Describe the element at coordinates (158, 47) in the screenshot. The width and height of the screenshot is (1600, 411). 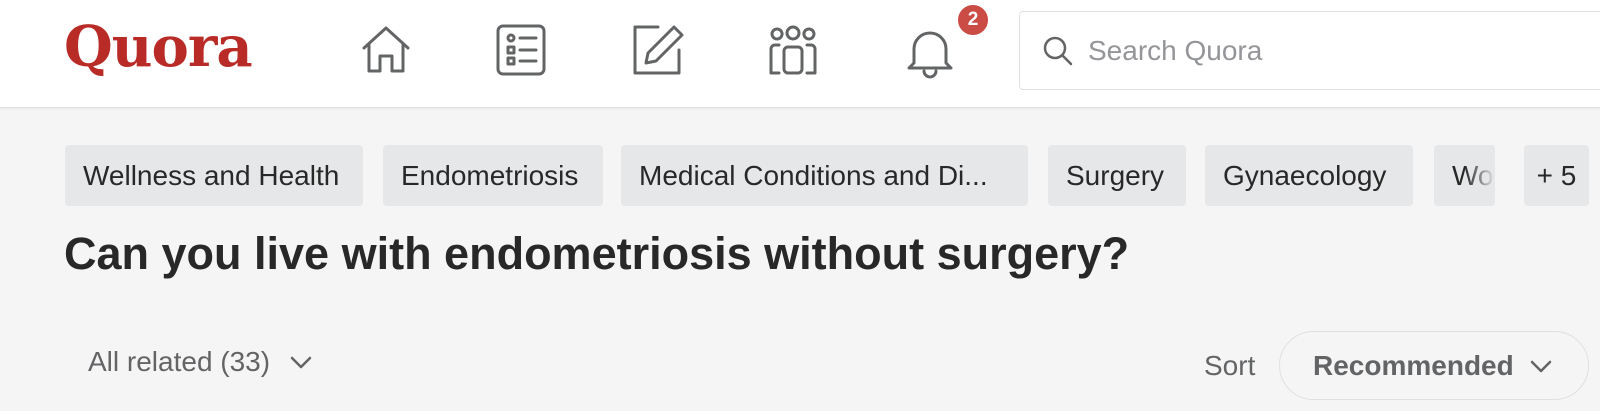
I see `quora-logo: Quora` at that location.